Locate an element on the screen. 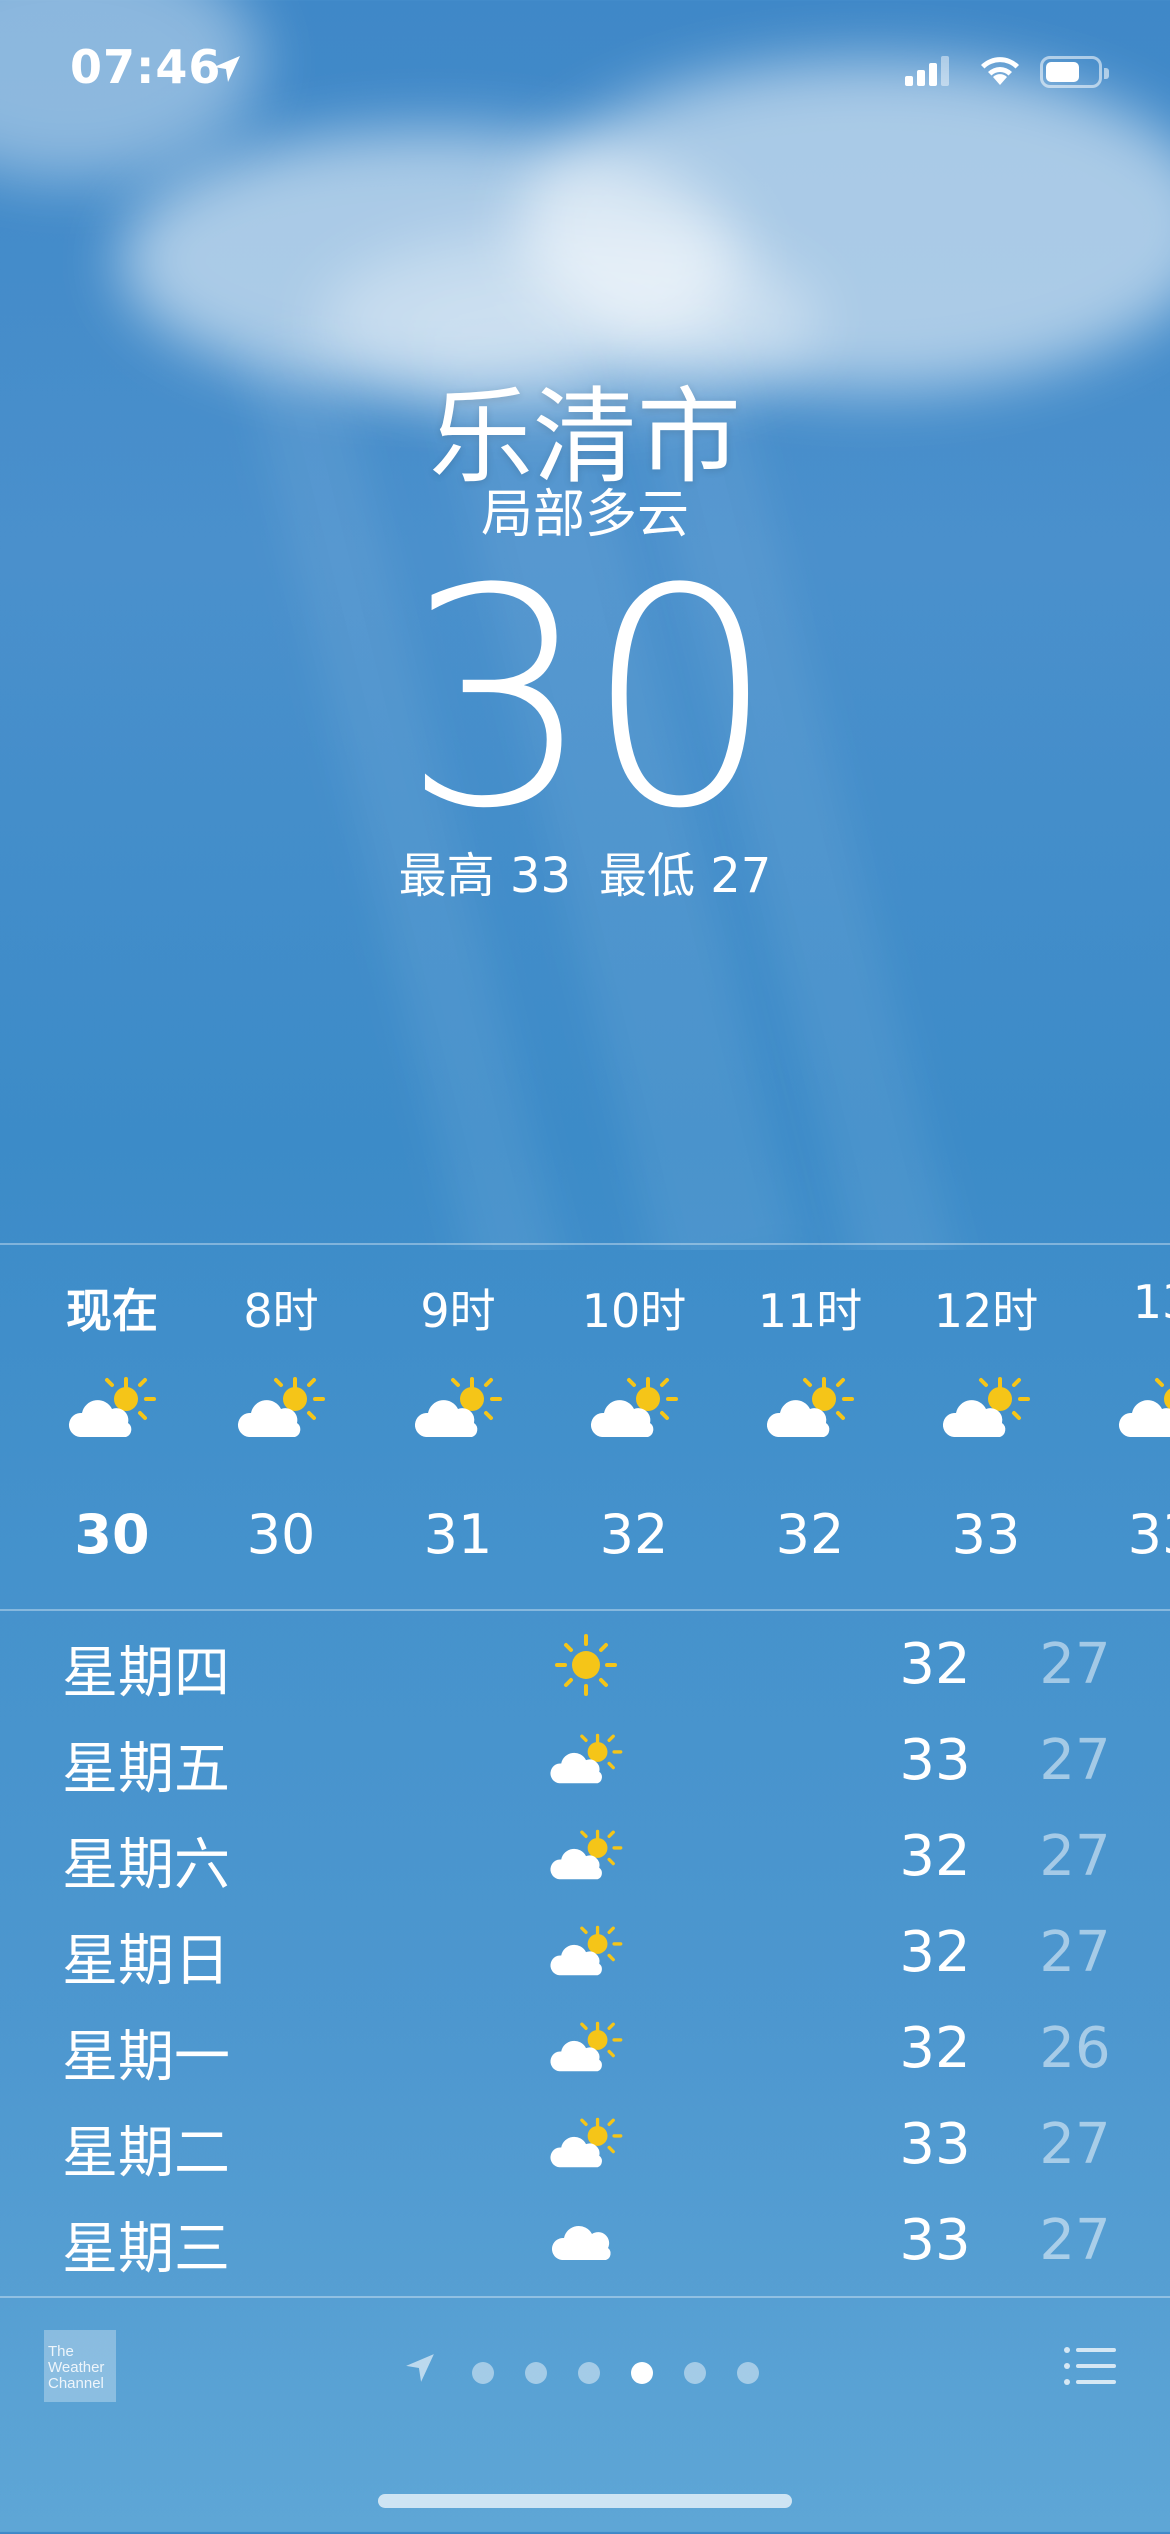 The height and width of the screenshot is (2534, 1170). day-name: 星期六 is located at coordinates (146, 1865).